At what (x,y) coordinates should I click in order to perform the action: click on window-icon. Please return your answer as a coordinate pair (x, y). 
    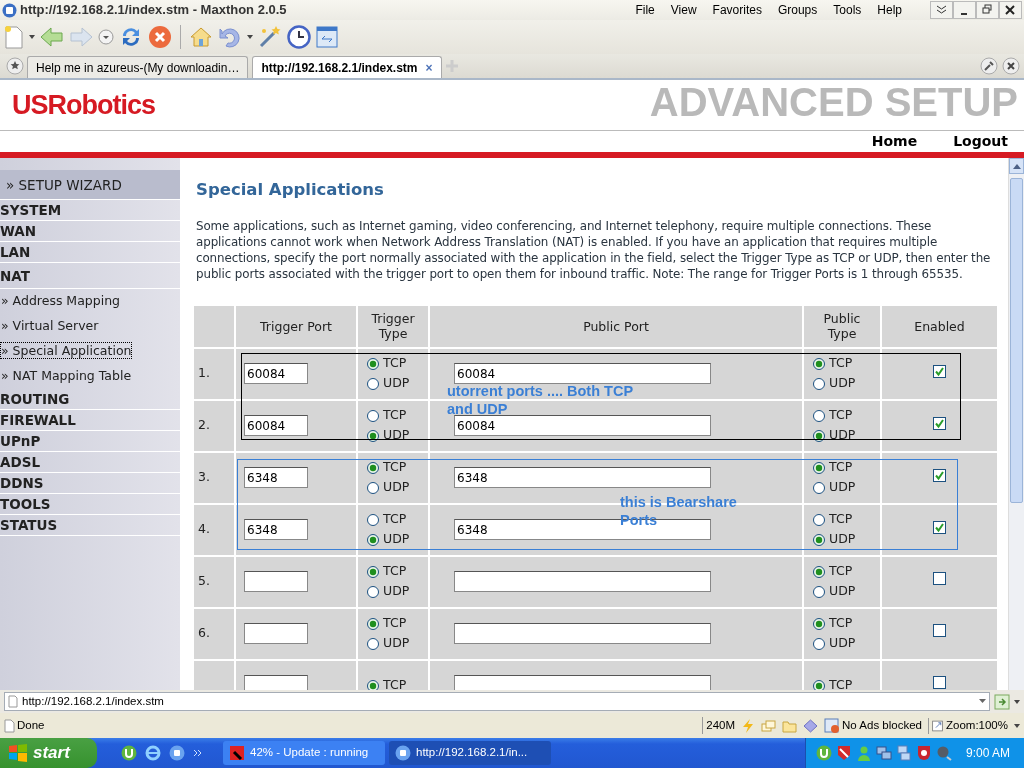
    Looking at the image, I should click on (327, 37).